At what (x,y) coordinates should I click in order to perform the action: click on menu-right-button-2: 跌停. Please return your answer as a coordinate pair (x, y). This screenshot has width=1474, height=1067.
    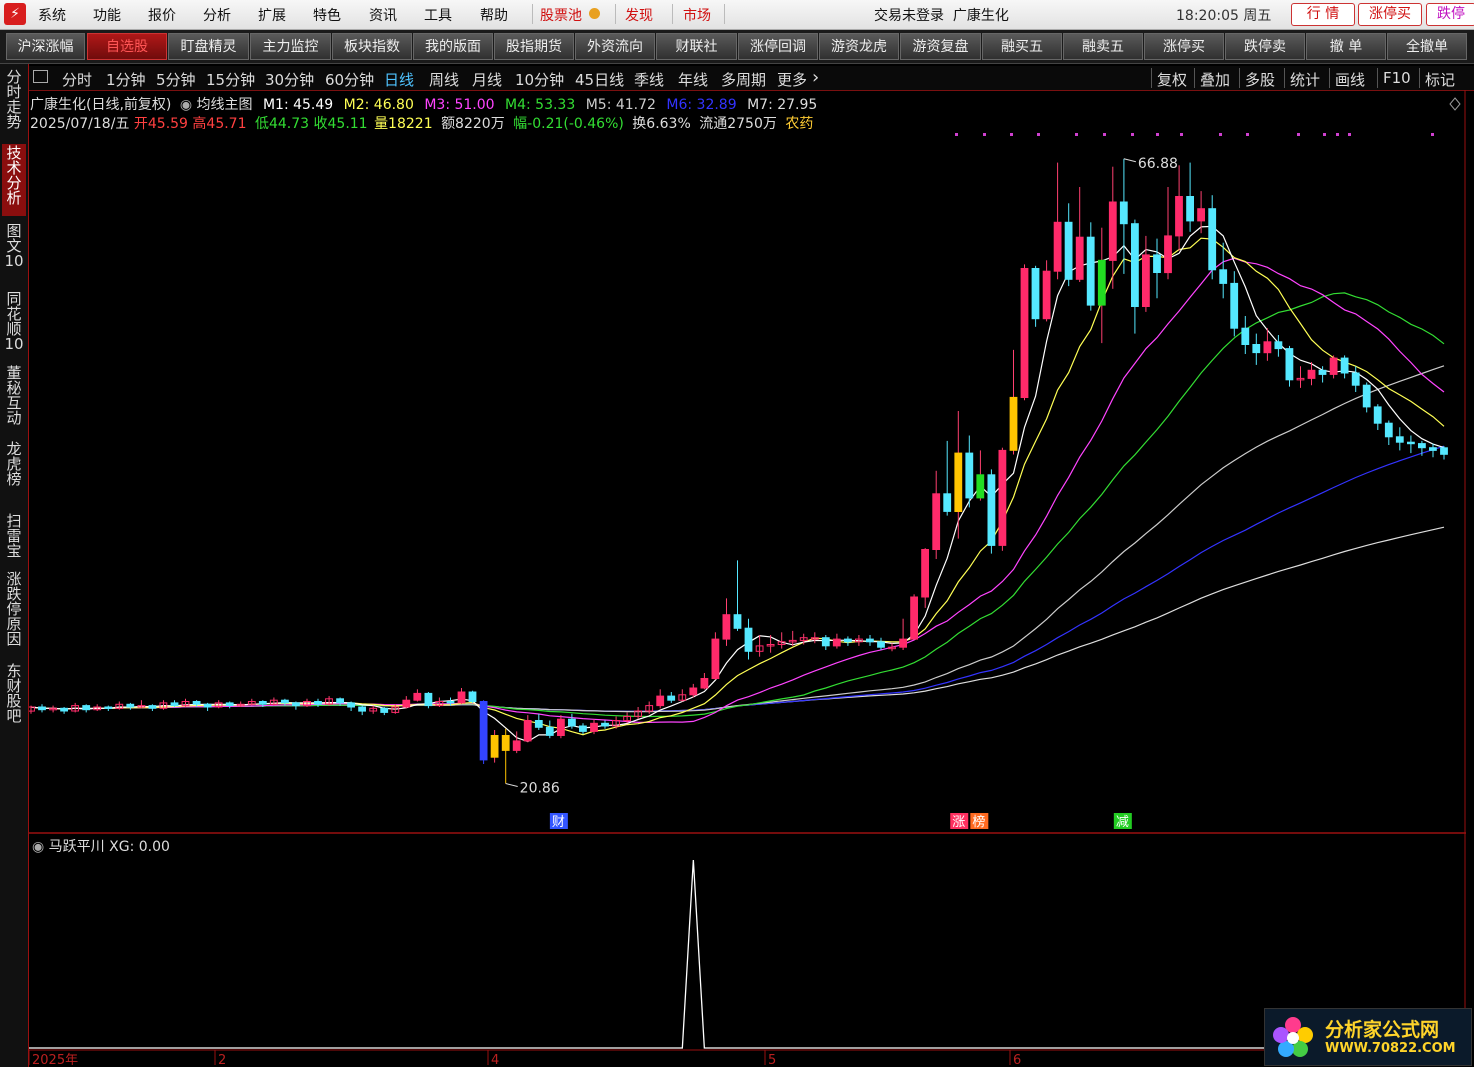
    Looking at the image, I should click on (1450, 14).